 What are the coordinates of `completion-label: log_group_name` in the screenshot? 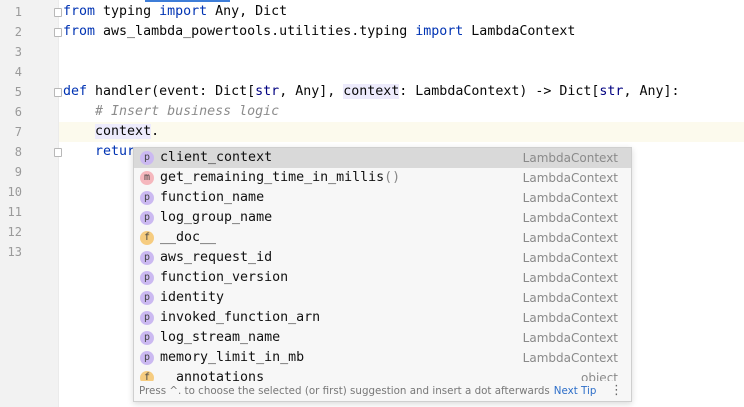 It's located at (216, 217).